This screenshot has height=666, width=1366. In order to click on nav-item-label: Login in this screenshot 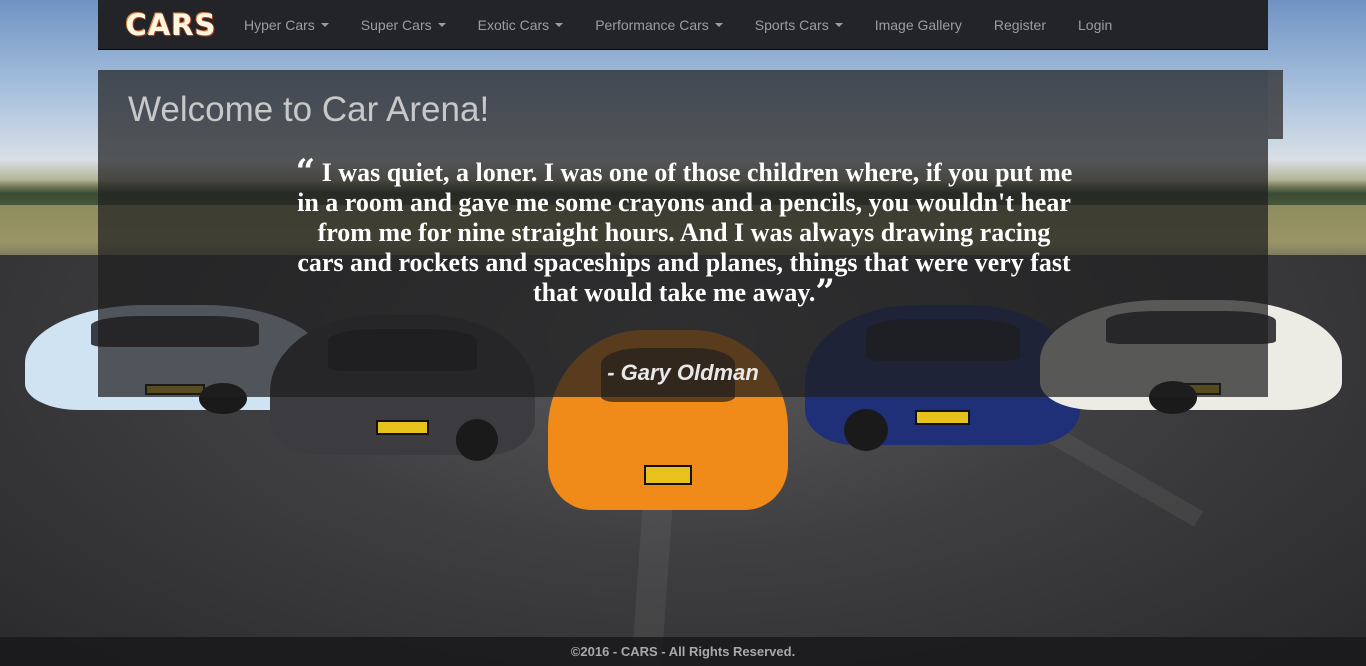, I will do `click(1095, 24)`.